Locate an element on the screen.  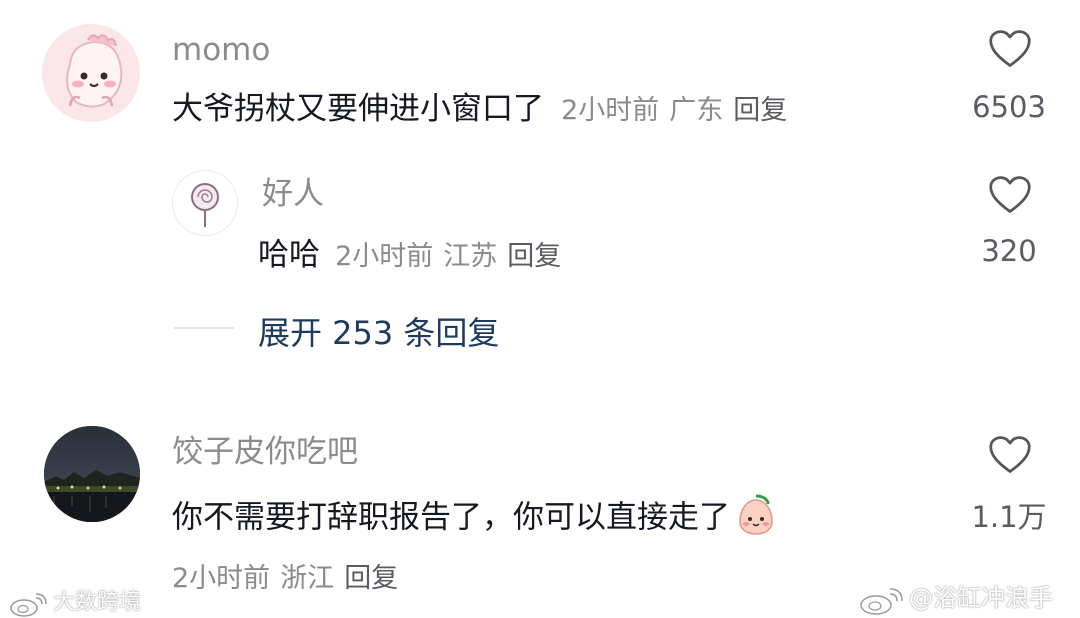
cartoon-dino-avatar-icon is located at coordinates (91, 73).